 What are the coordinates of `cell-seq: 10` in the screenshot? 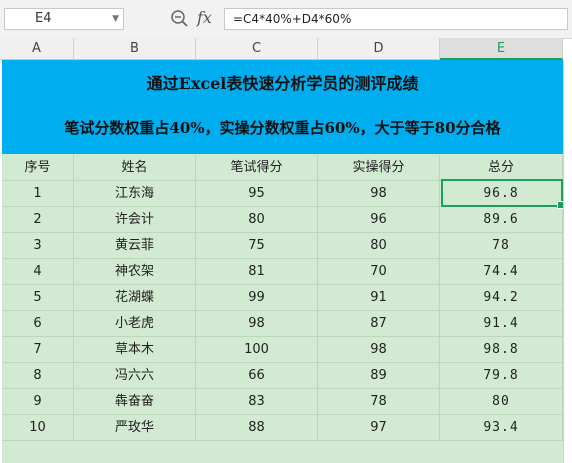 It's located at (38, 428).